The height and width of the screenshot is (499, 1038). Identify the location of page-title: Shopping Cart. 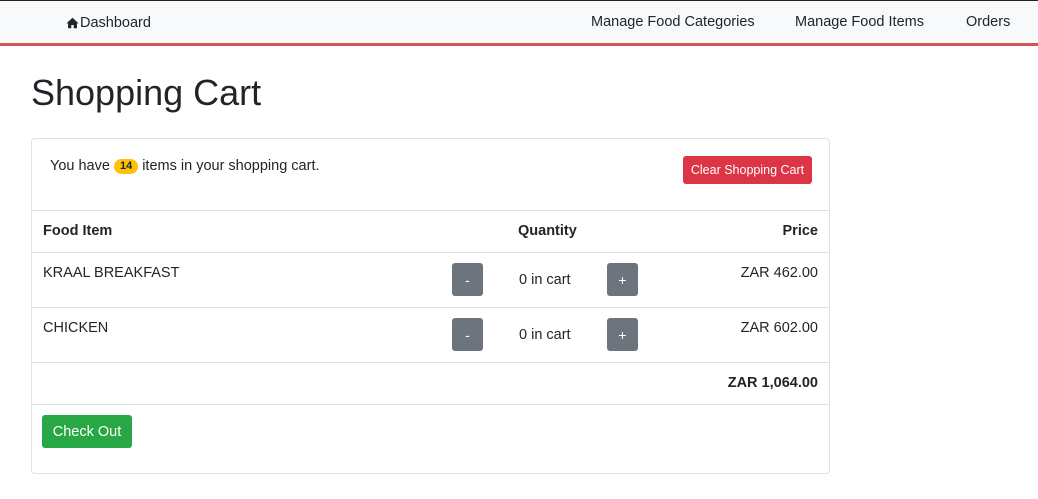
(146, 92).